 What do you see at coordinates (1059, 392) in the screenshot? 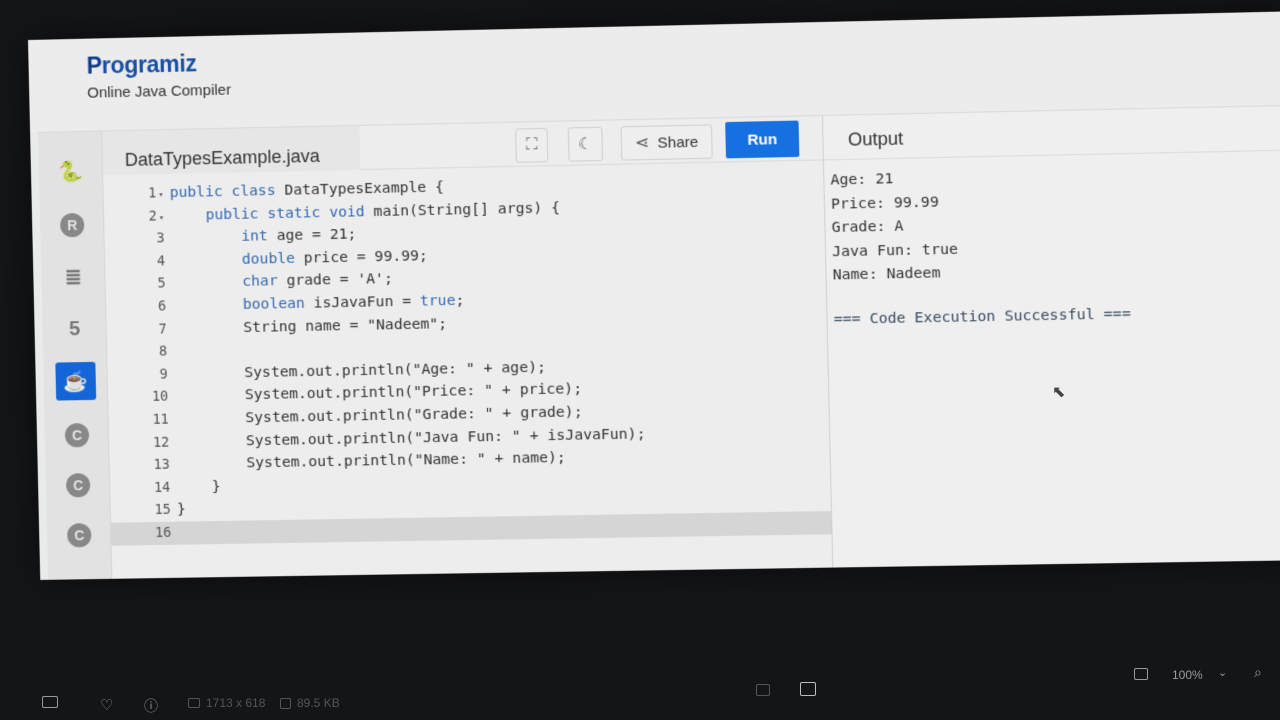
I see `mouse-pointer-icon: ⬉` at bounding box center [1059, 392].